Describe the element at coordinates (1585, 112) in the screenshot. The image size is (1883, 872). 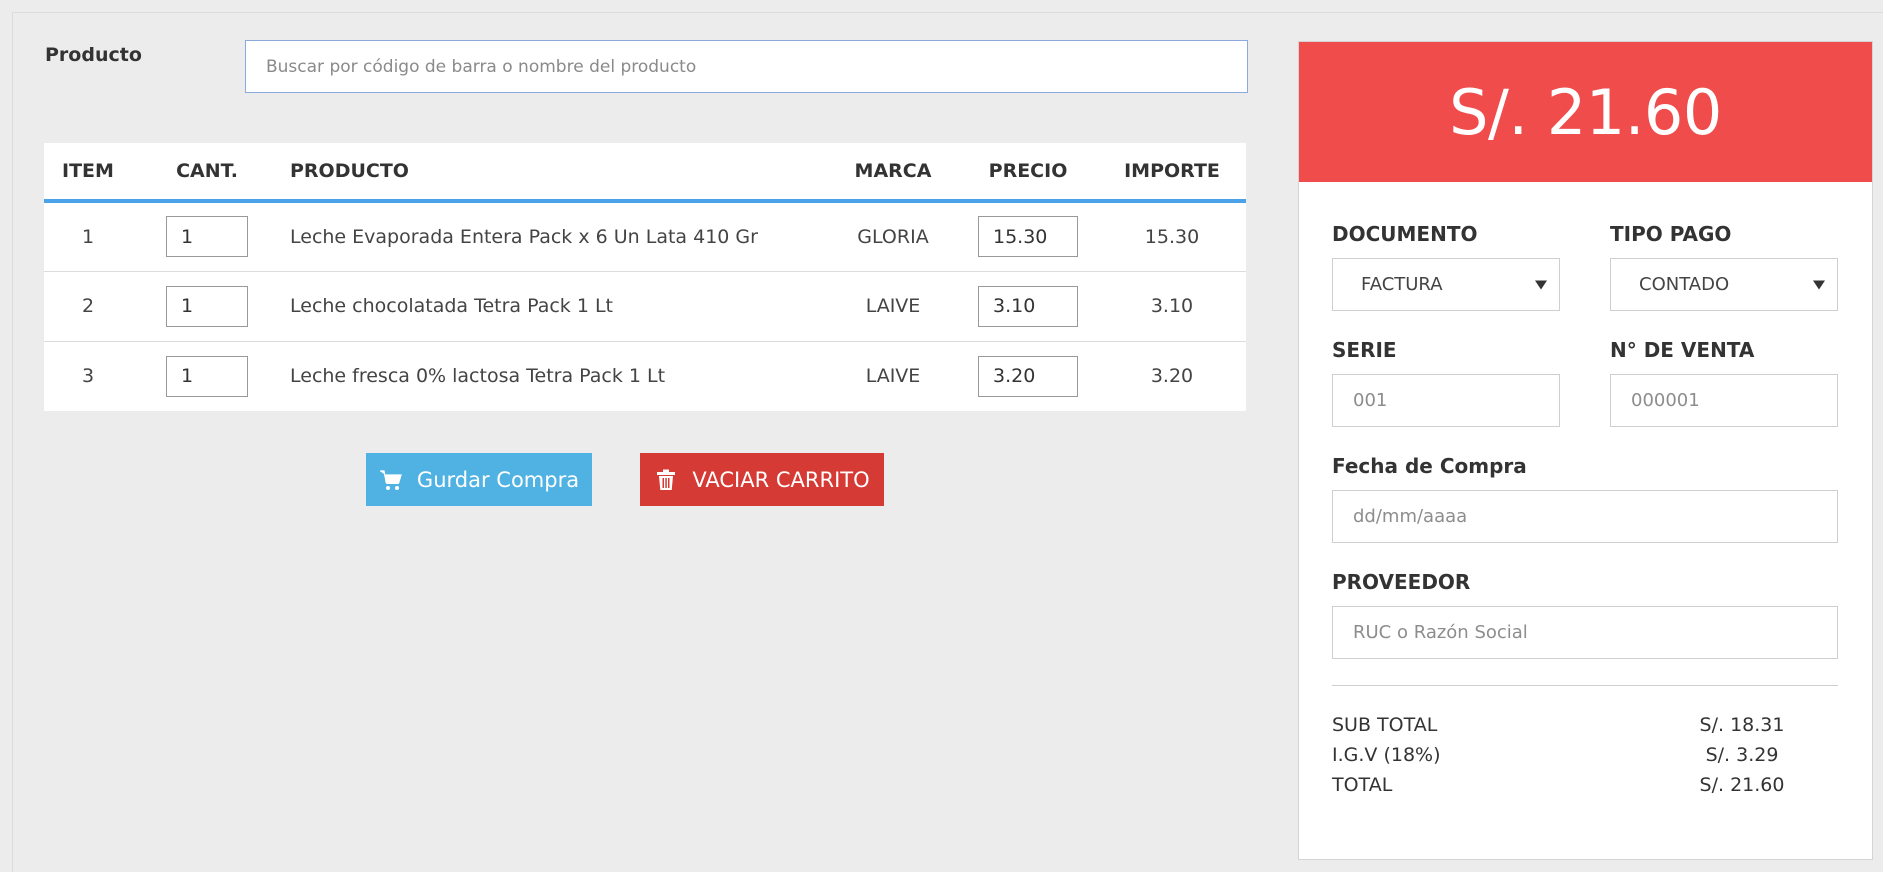
I see `total-banner: S/. 21.60` at that location.